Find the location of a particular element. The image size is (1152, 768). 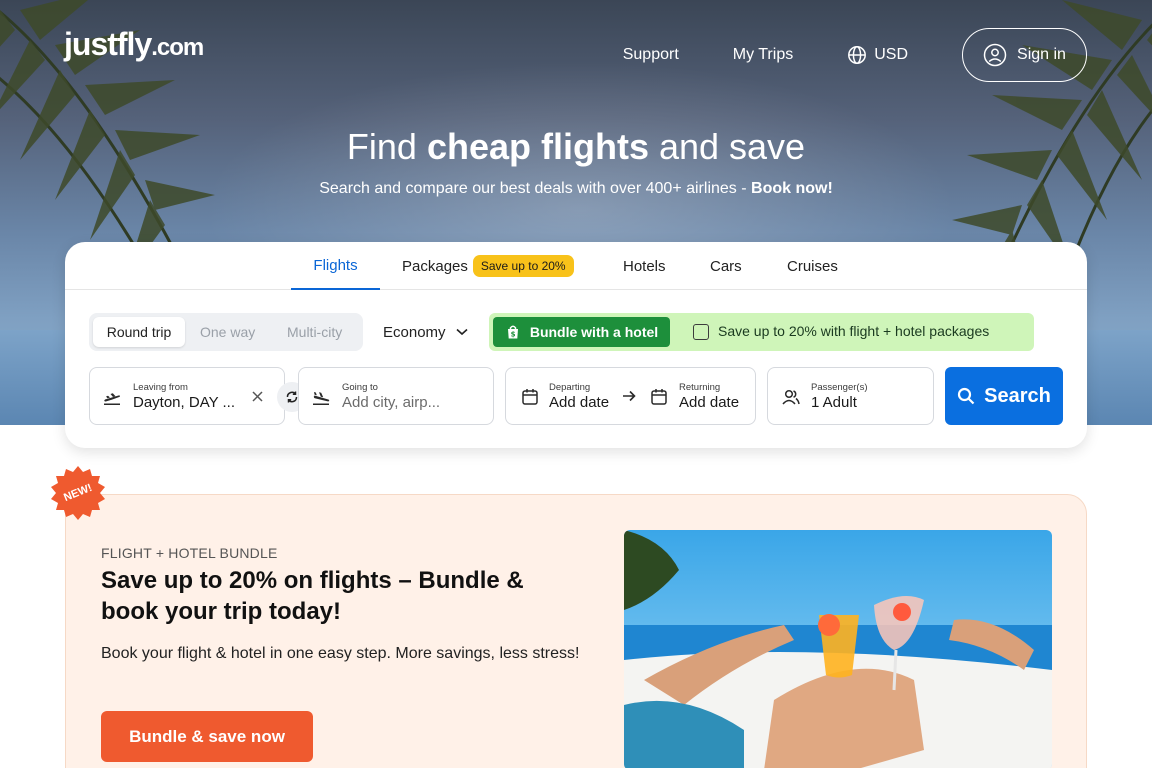

trip-type-one-way: One way is located at coordinates (227, 332).